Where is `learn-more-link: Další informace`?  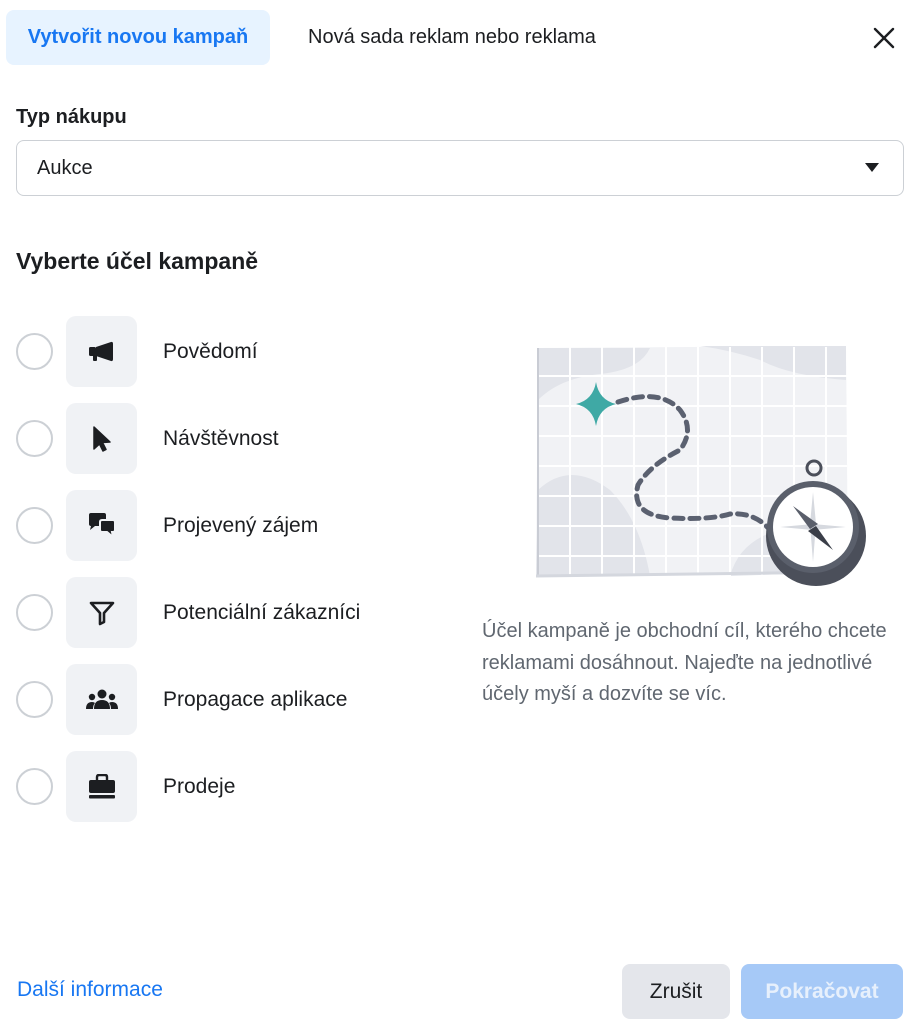
learn-more-link: Další informace is located at coordinates (90, 990).